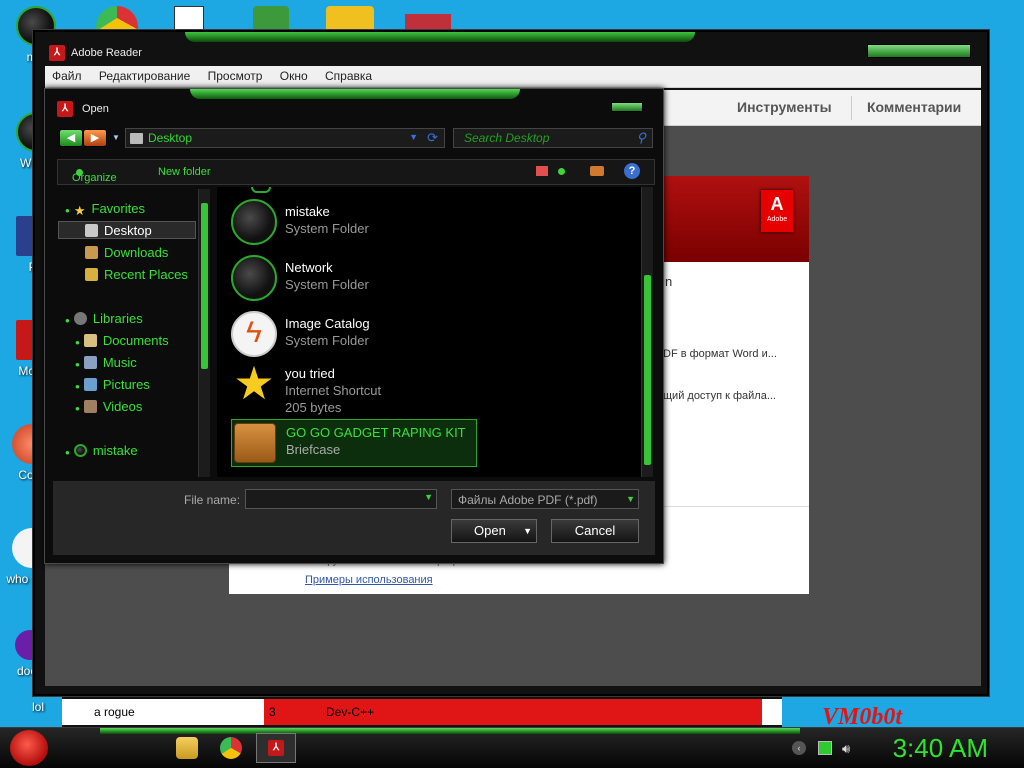  I want to click on help-icon: ?, so click(632, 171).